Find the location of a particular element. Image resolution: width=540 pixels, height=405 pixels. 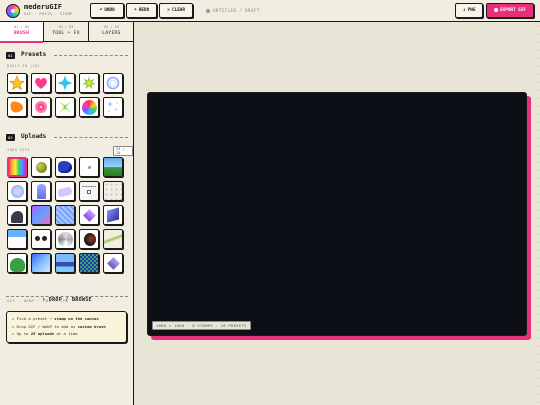

uploads-header: 02 Uploads is located at coordinates (67, 137).